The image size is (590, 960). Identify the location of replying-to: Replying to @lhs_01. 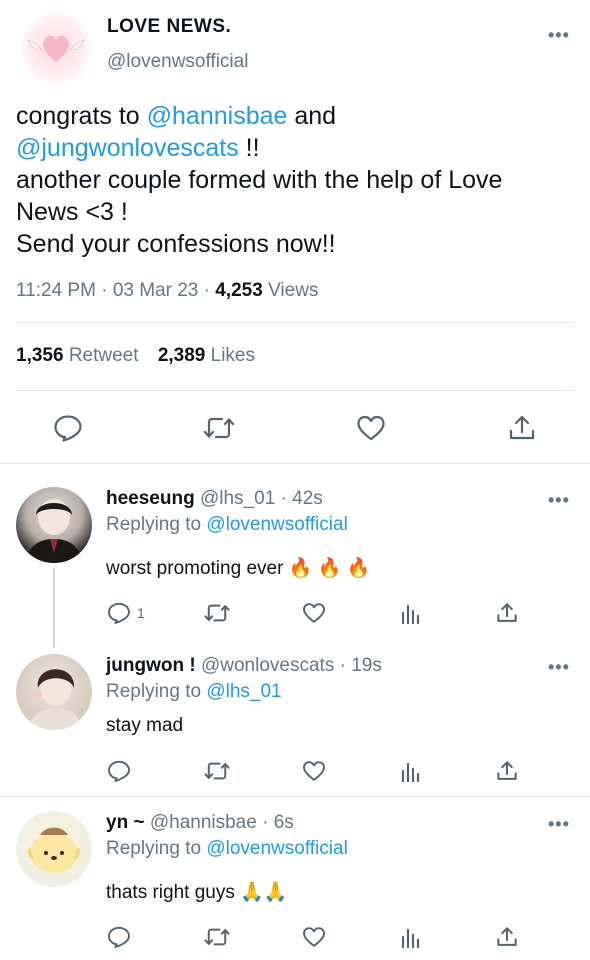
(194, 692).